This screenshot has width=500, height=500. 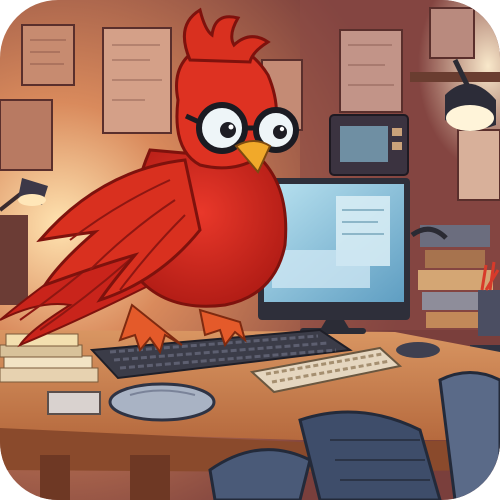 I want to click on left-cabinet, so click(x=14, y=260).